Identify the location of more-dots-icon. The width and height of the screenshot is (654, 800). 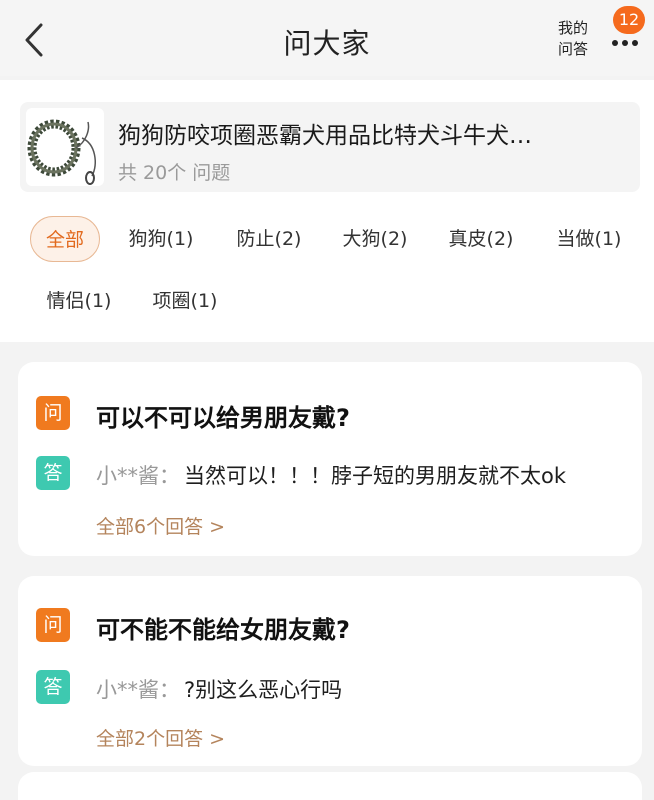
(625, 43).